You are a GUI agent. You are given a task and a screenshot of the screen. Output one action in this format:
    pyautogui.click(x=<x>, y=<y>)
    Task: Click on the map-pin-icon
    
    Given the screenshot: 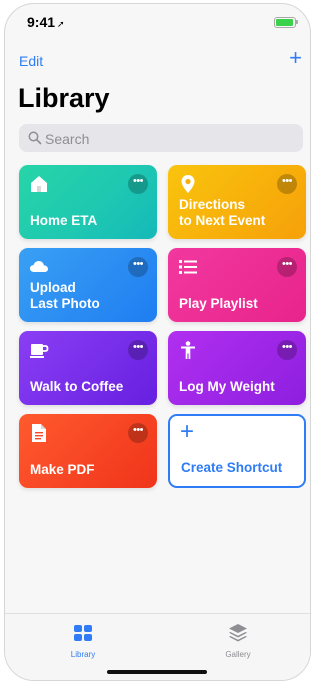 What is the action you would take?
    pyautogui.click(x=188, y=184)
    